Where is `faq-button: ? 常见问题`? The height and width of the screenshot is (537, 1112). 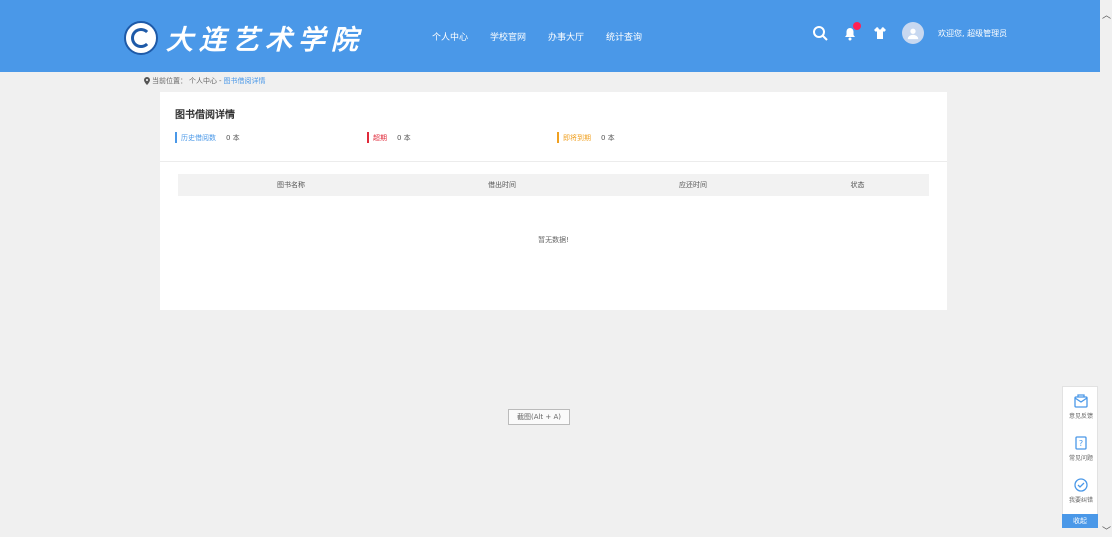
faq-button: ? 常见问题 is located at coordinates (1081, 448).